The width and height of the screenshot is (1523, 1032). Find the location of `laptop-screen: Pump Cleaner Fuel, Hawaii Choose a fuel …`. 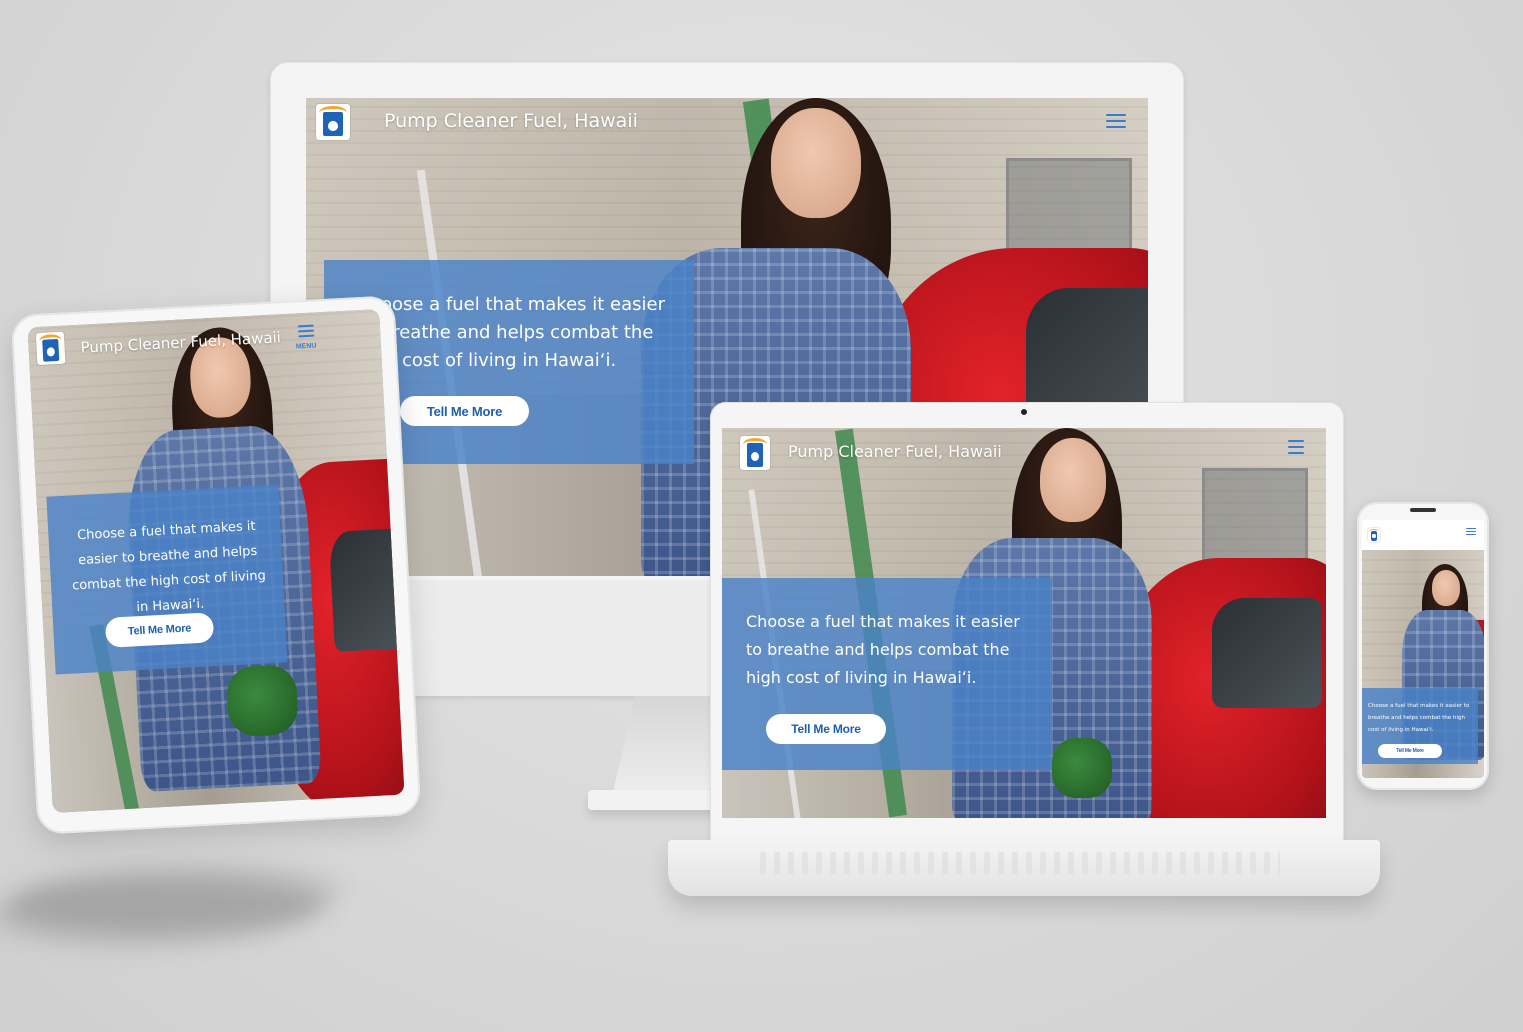

laptop-screen: Pump Cleaner Fuel, Hawaii Choose a fuel … is located at coordinates (1024, 623).